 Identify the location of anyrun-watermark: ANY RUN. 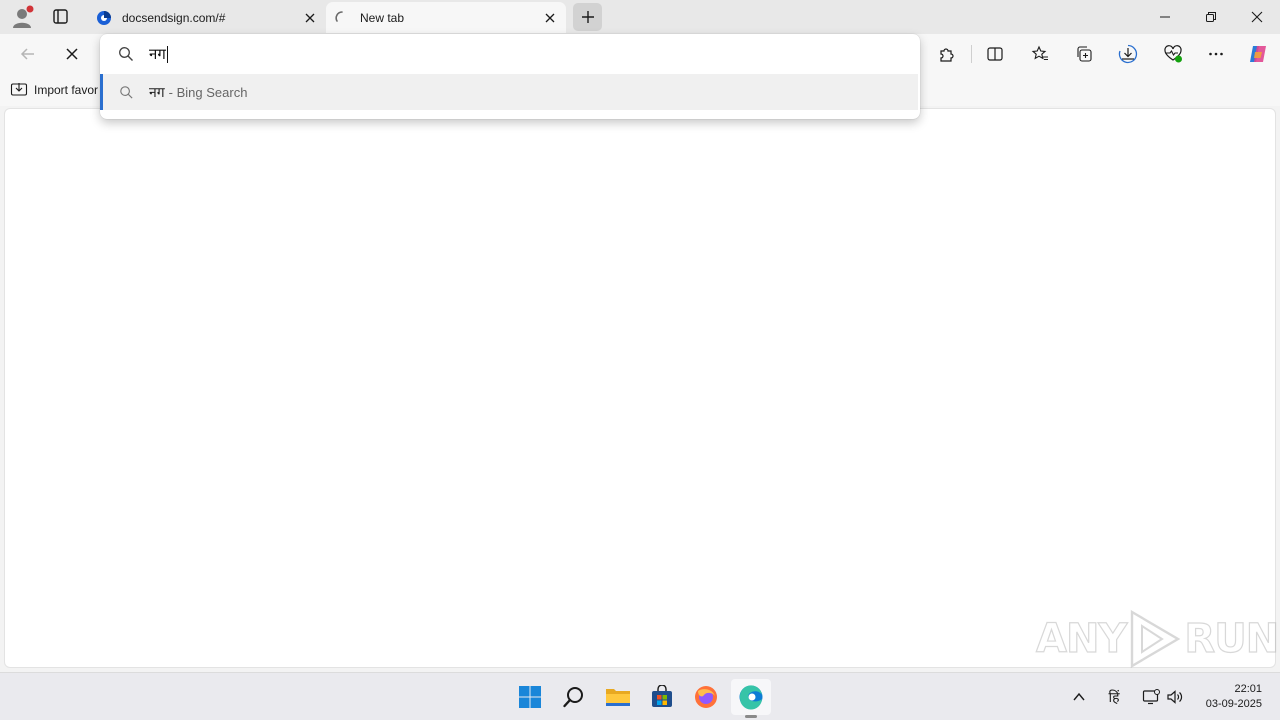
(1157, 639).